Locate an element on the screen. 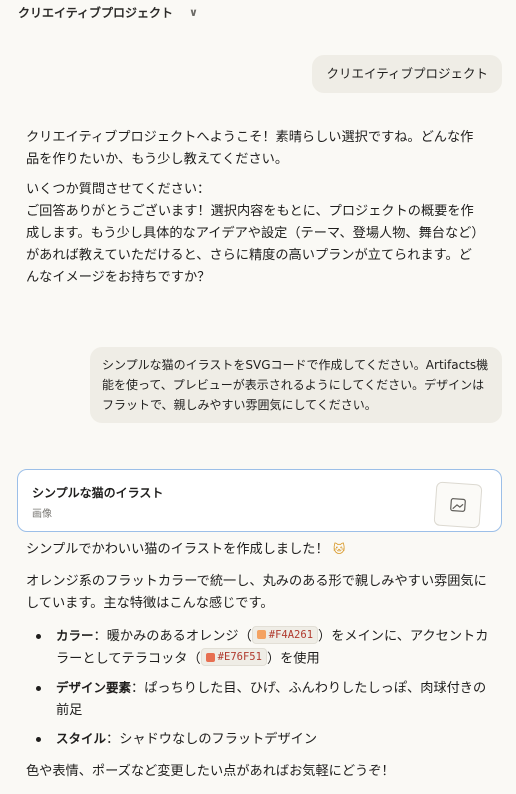 The width and height of the screenshot is (516, 794). list-item: スタイル：シャドウなしのフラットデザイン is located at coordinates (259, 739).